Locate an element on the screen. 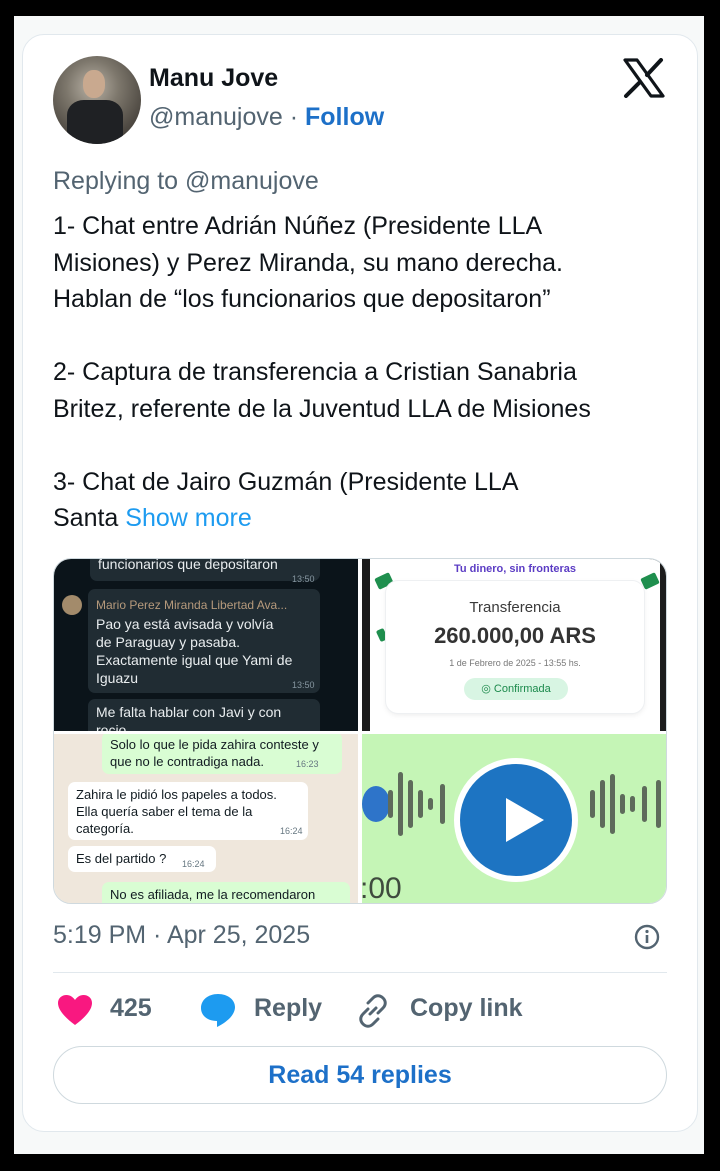 This screenshot has height=1171, width=720. tweet-line-start: Santa is located at coordinates (86, 518).